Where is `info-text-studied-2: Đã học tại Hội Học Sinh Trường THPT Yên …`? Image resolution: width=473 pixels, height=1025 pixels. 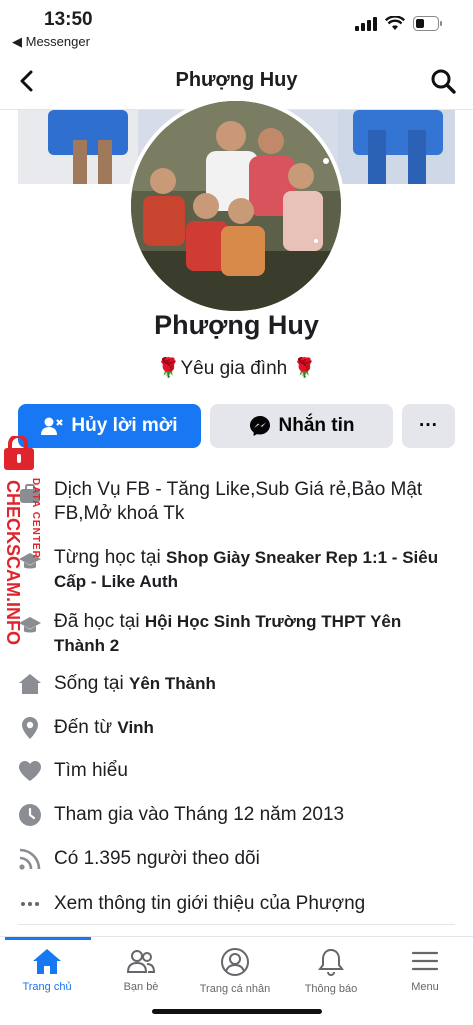 info-text-studied-2: Đã học tại Hội Học Sinh Trường THPT Yên … is located at coordinates (254, 634).